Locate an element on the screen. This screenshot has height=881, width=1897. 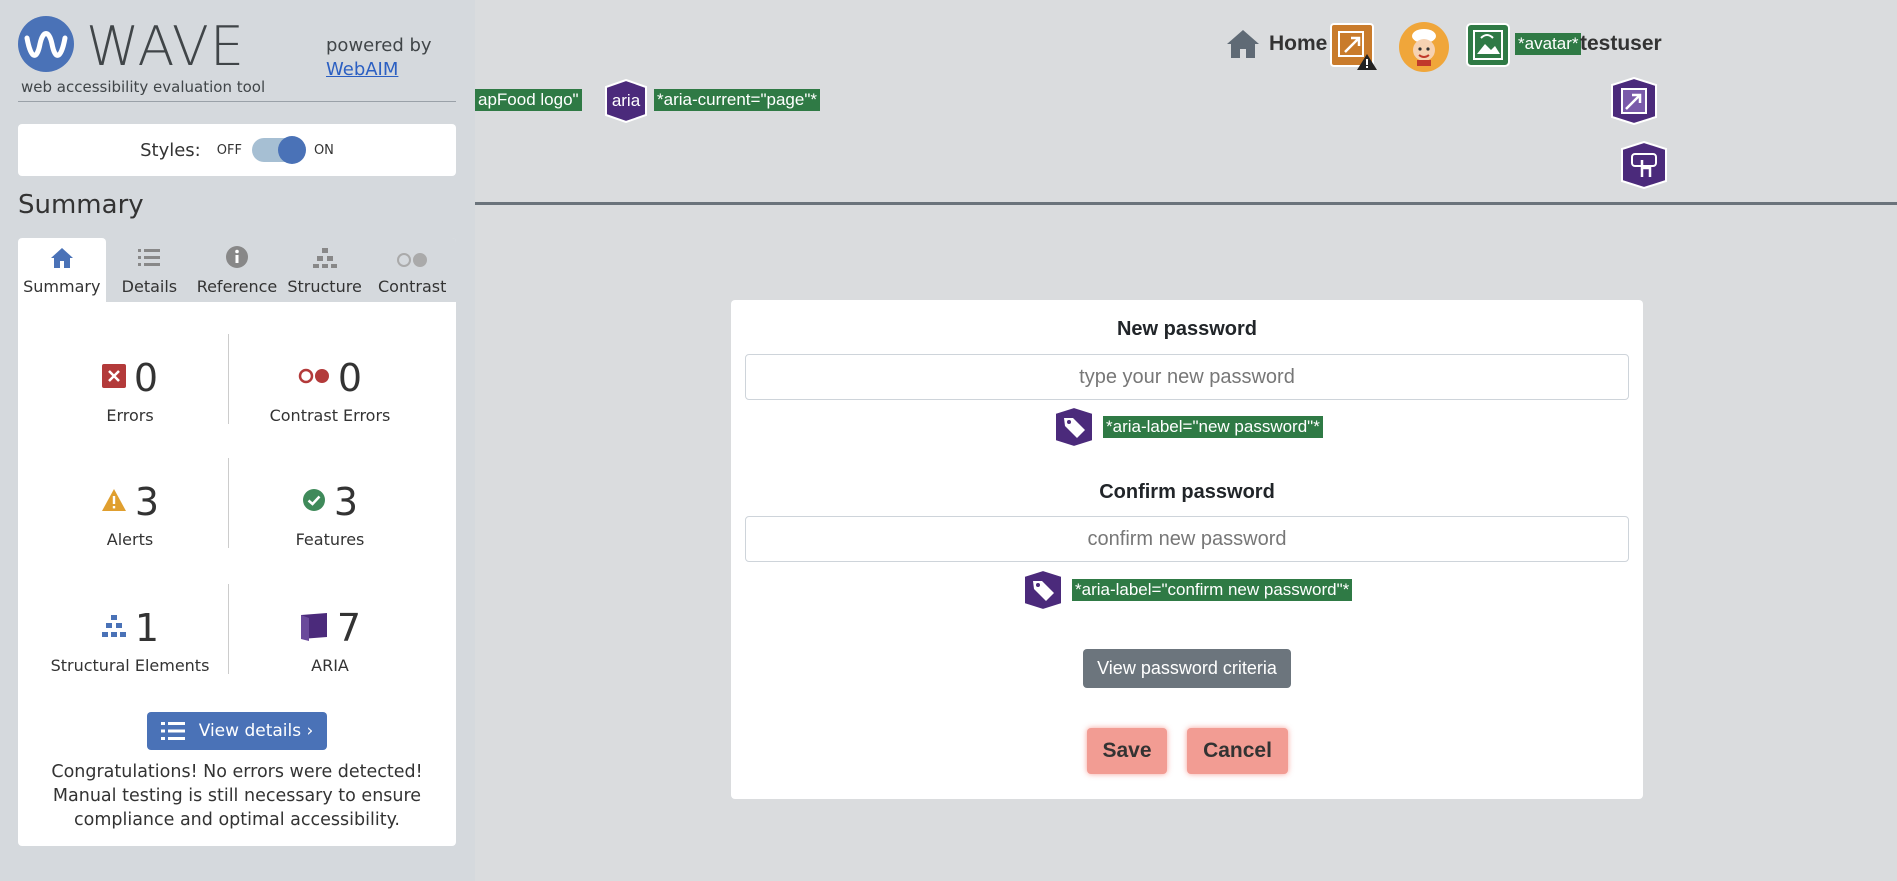
username-link: testuser is located at coordinates (1621, 44).